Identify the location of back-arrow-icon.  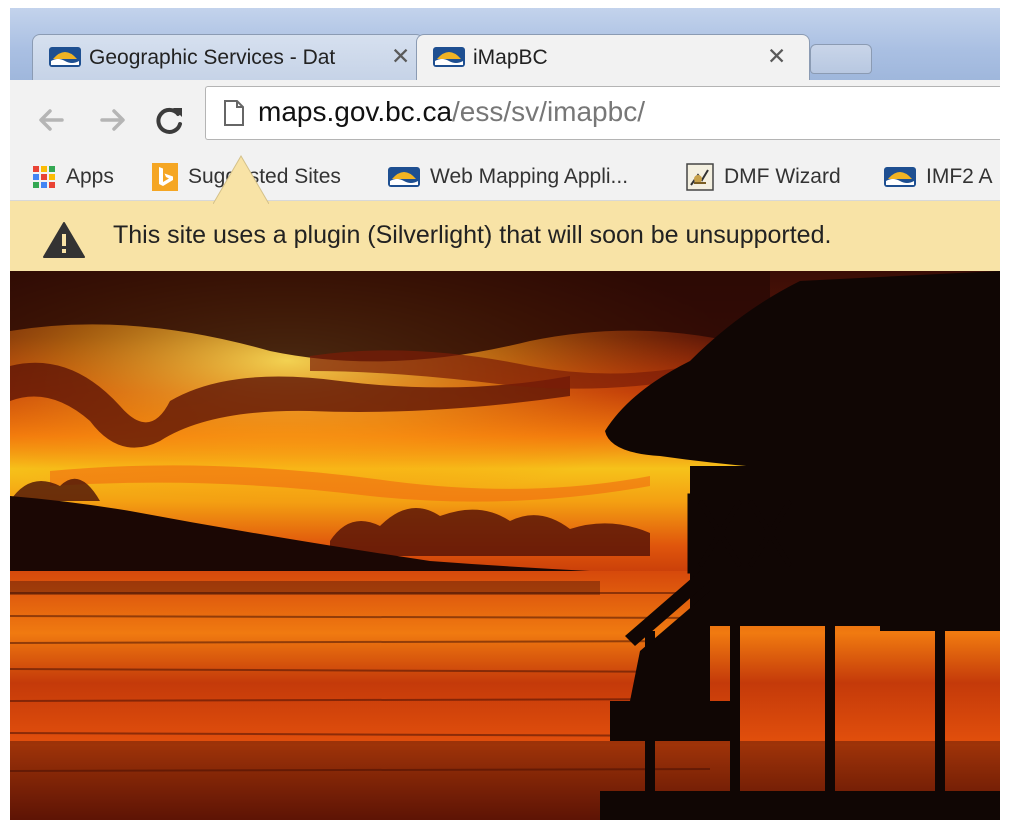
(52, 120).